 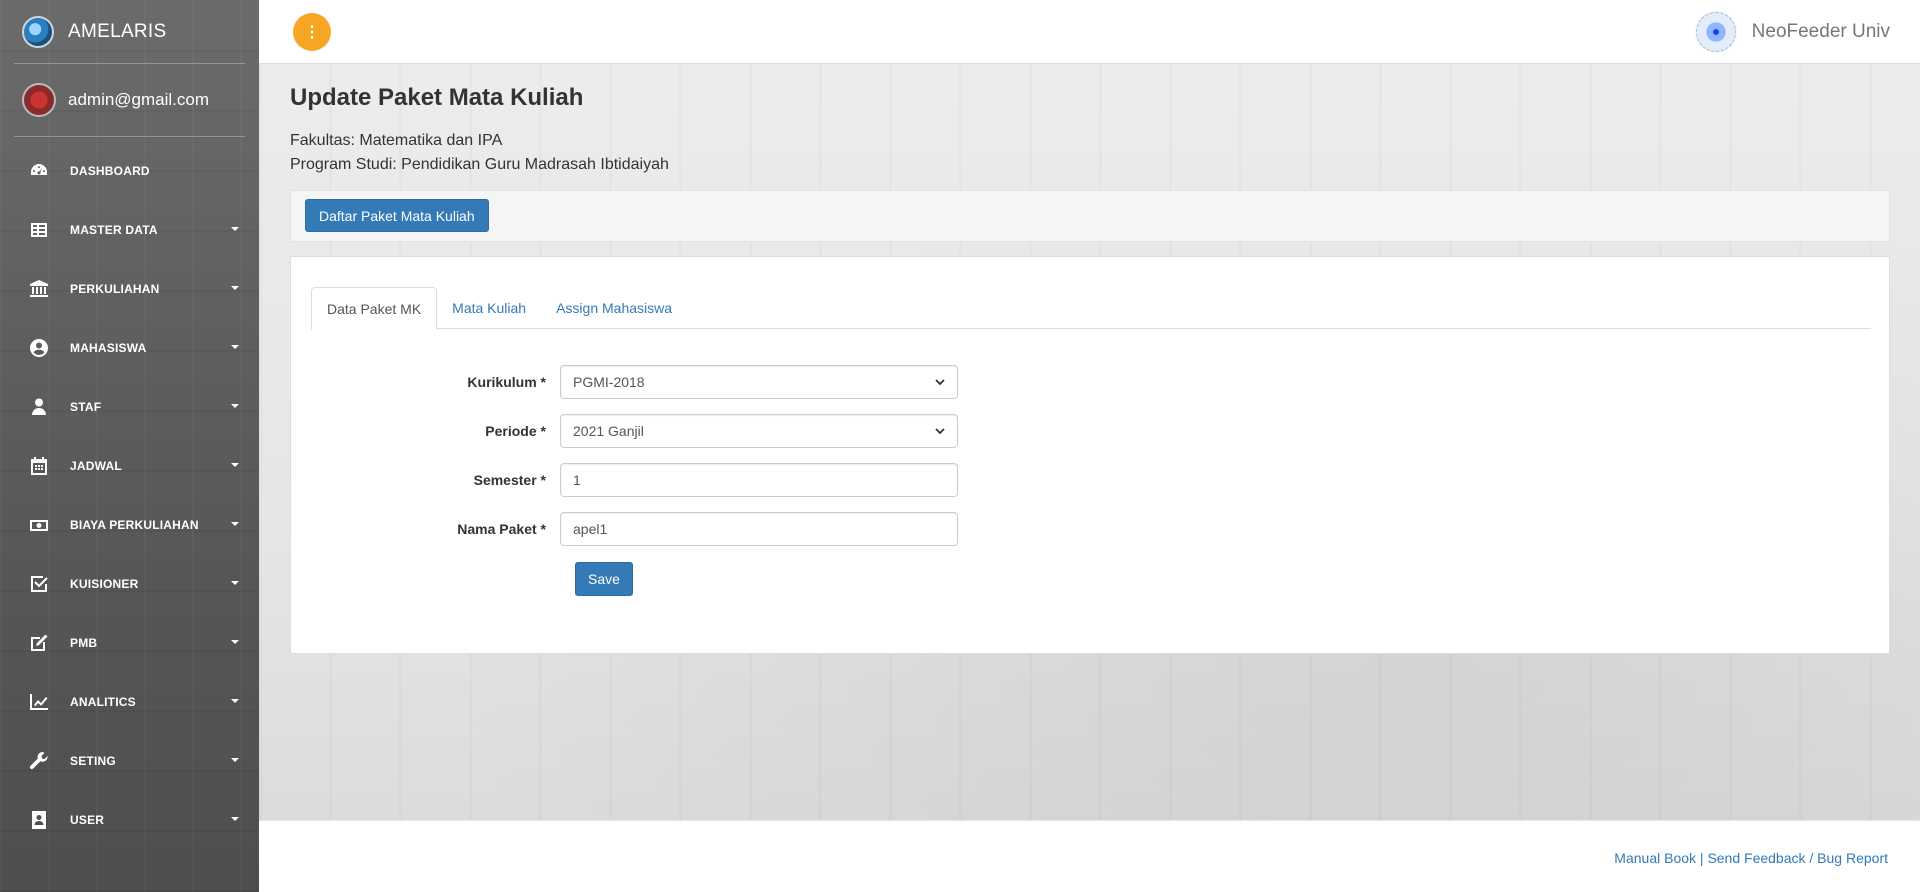 I want to click on sidebar-item-label: MASTER DATA, so click(x=114, y=229).